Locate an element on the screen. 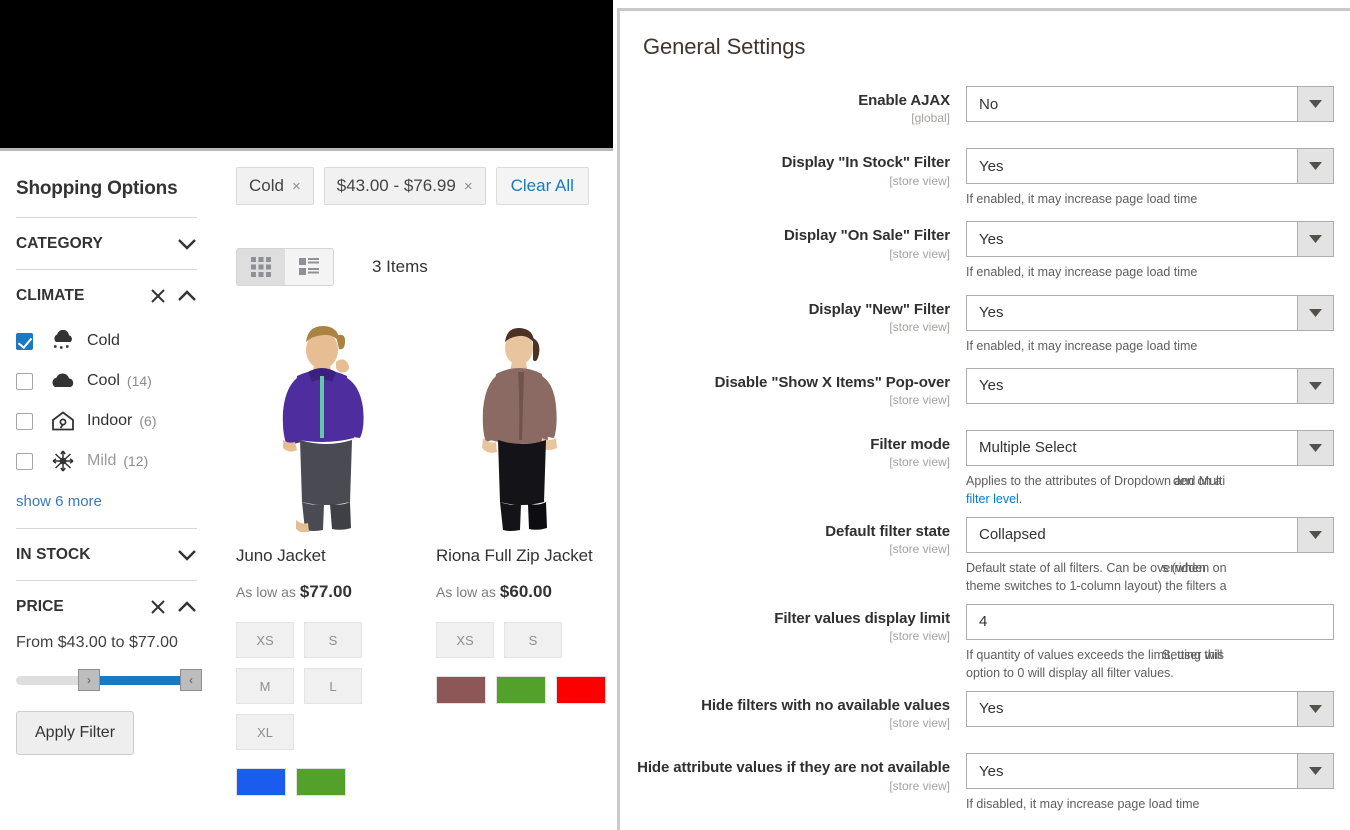 This screenshot has width=1350, height=830. list-item-label: Mild is located at coordinates (102, 460).